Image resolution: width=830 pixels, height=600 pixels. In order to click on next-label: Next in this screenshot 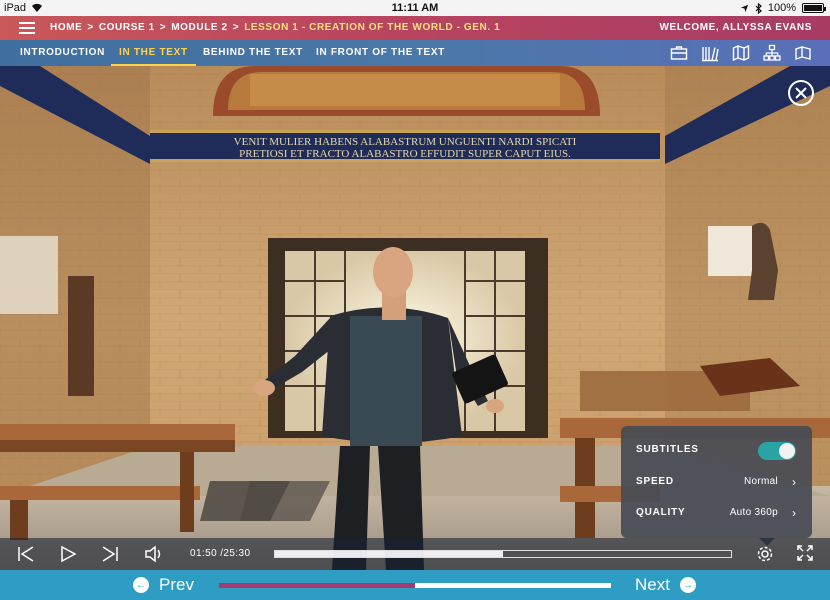, I will do `click(652, 584)`.